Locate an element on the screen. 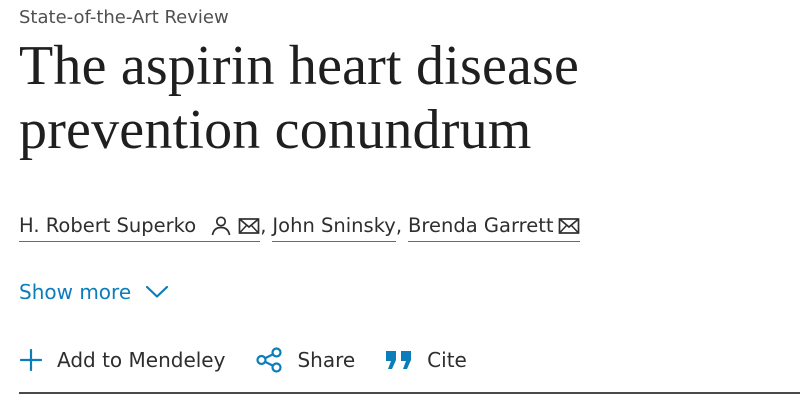 The image size is (800, 406). cite-button: Cite is located at coordinates (426, 360).